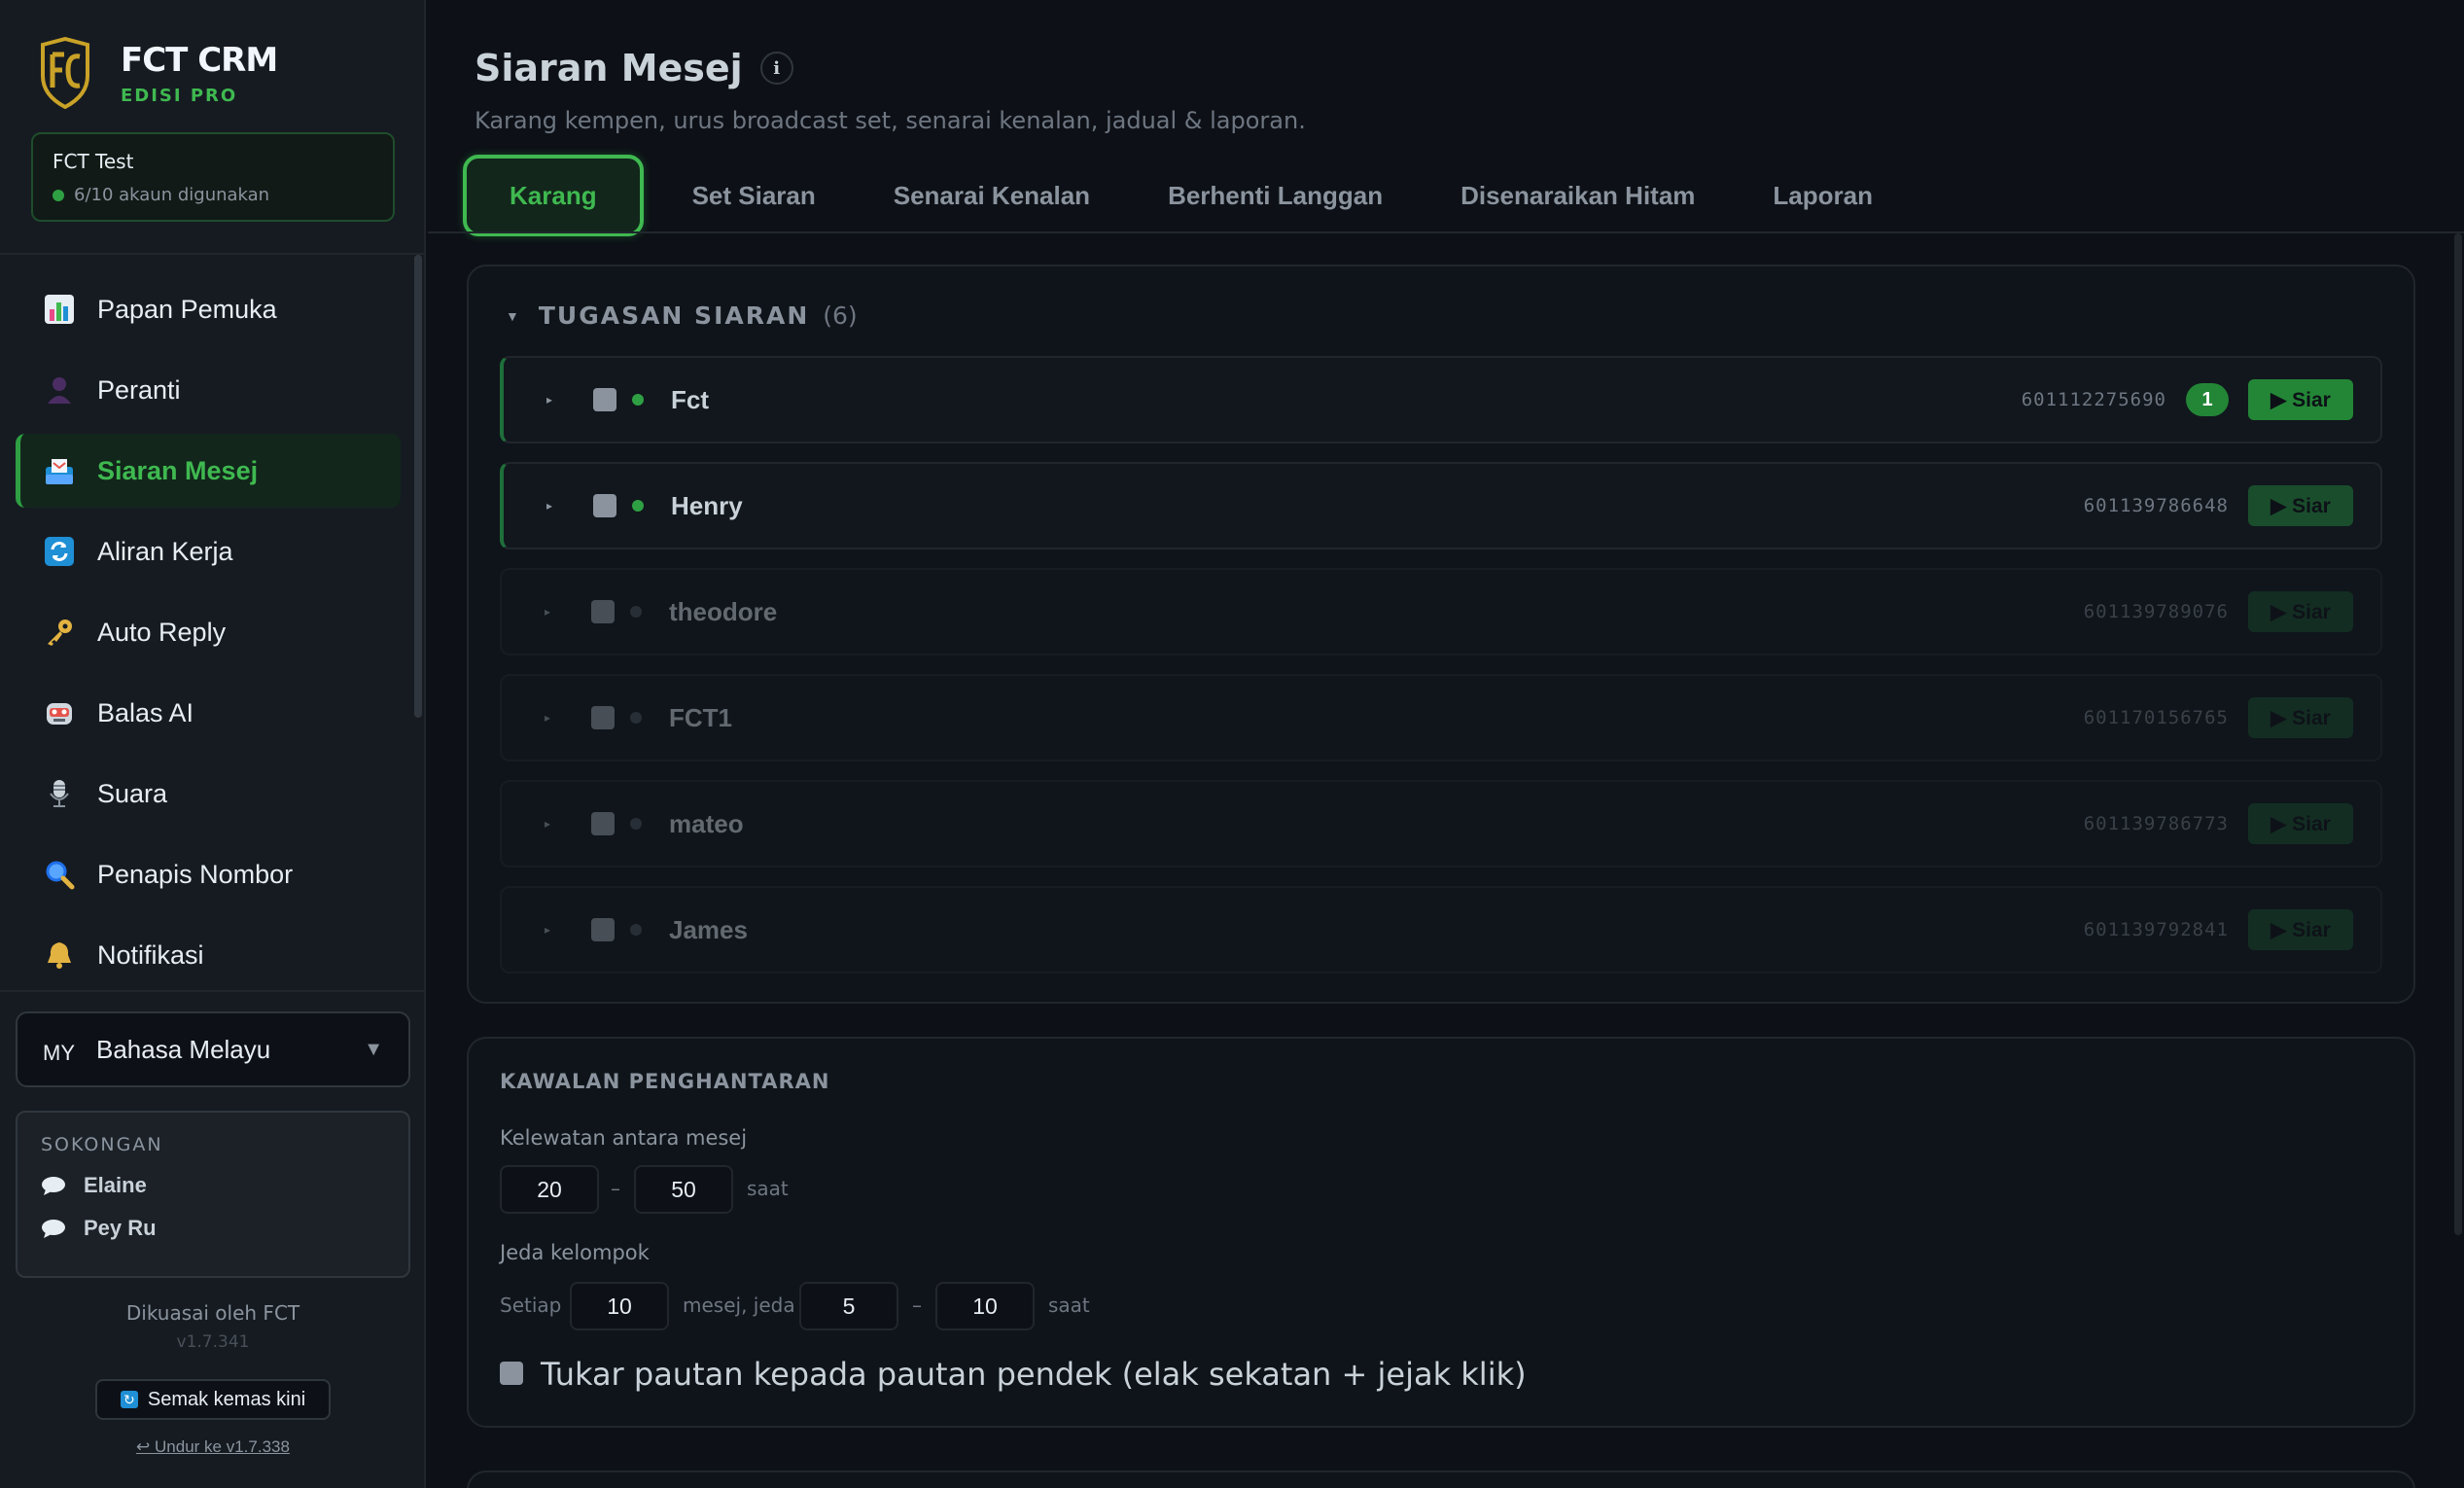  I want to click on tab-disenaraikan-hitam: Disenaraikan Hitam, so click(1578, 195).